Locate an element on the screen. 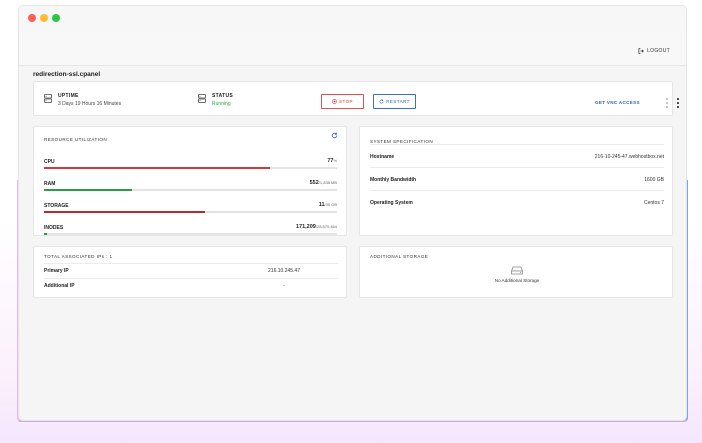  spec-key: Operating System is located at coordinates (391, 203).